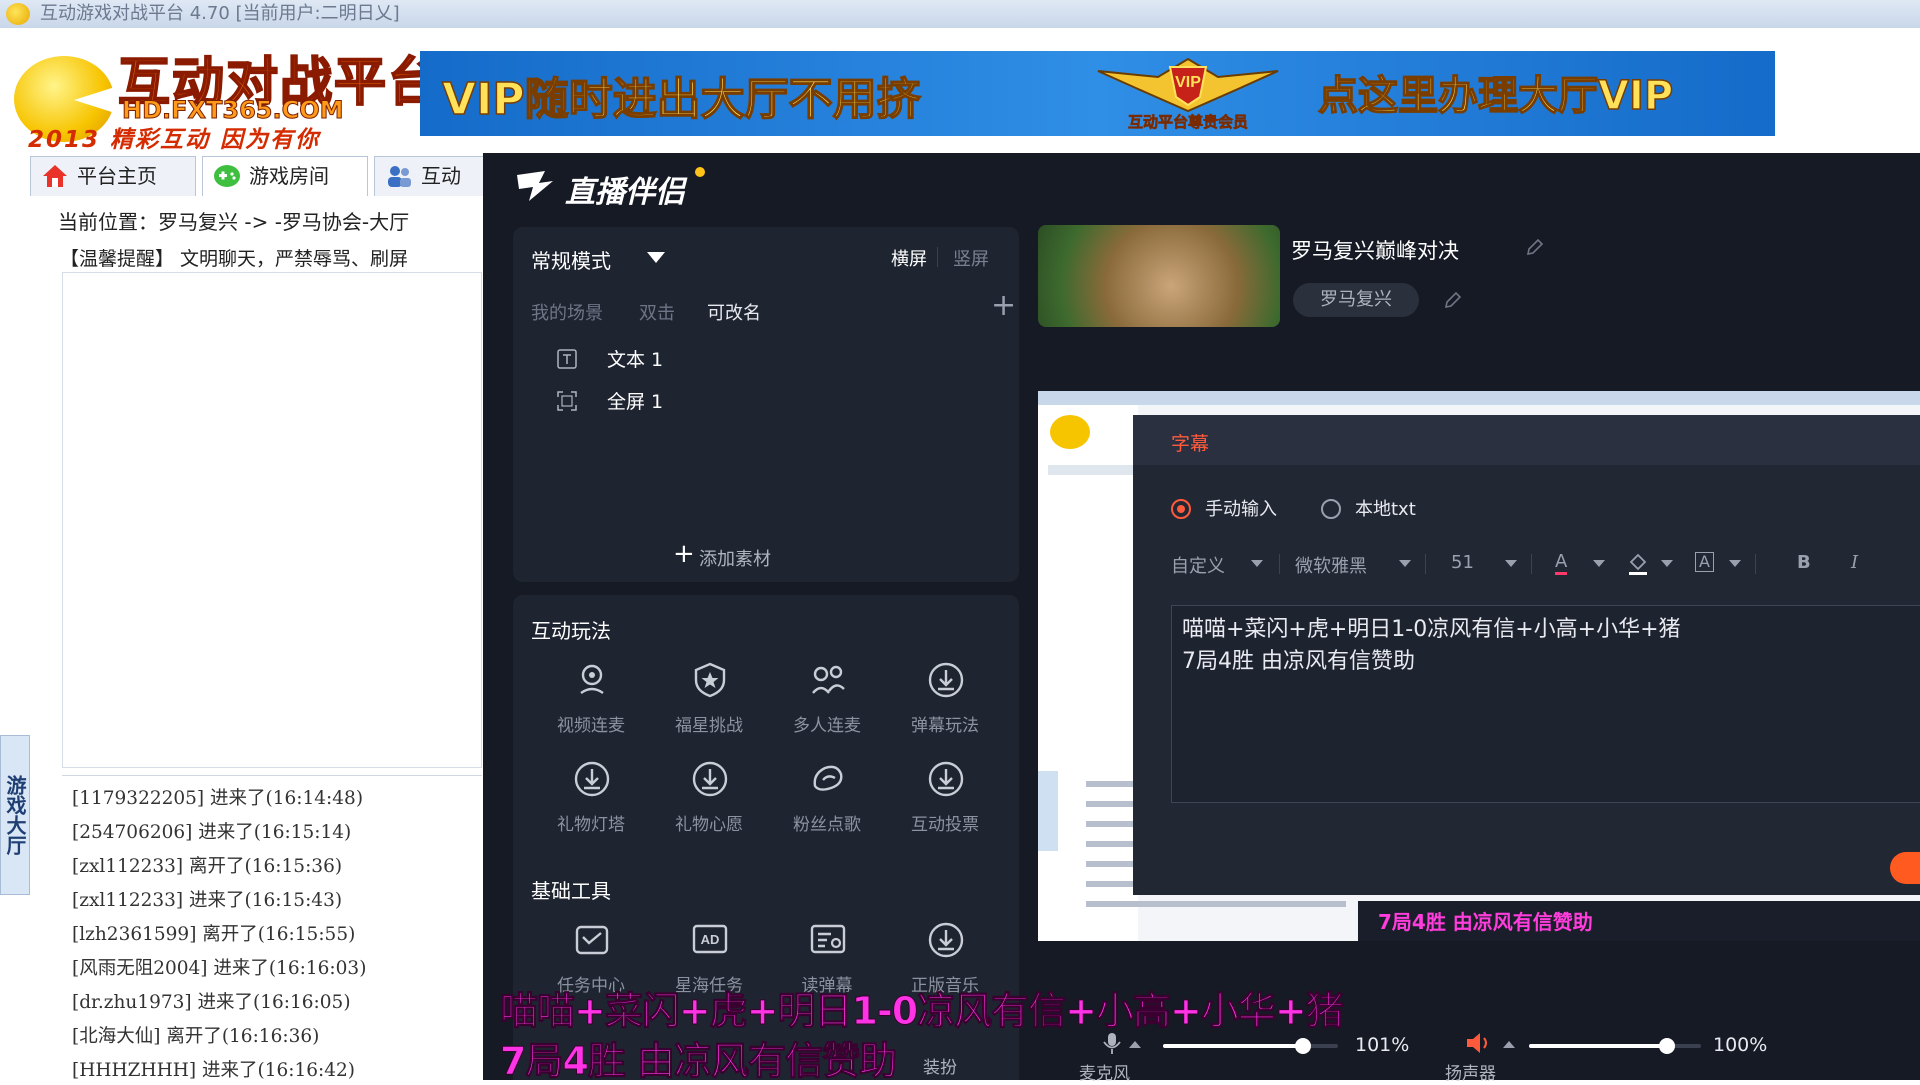  What do you see at coordinates (960, 14) in the screenshot?
I see `window-titlebar: 互动游戏对战平台 4.70 [当前用户:二明日乂]` at bounding box center [960, 14].